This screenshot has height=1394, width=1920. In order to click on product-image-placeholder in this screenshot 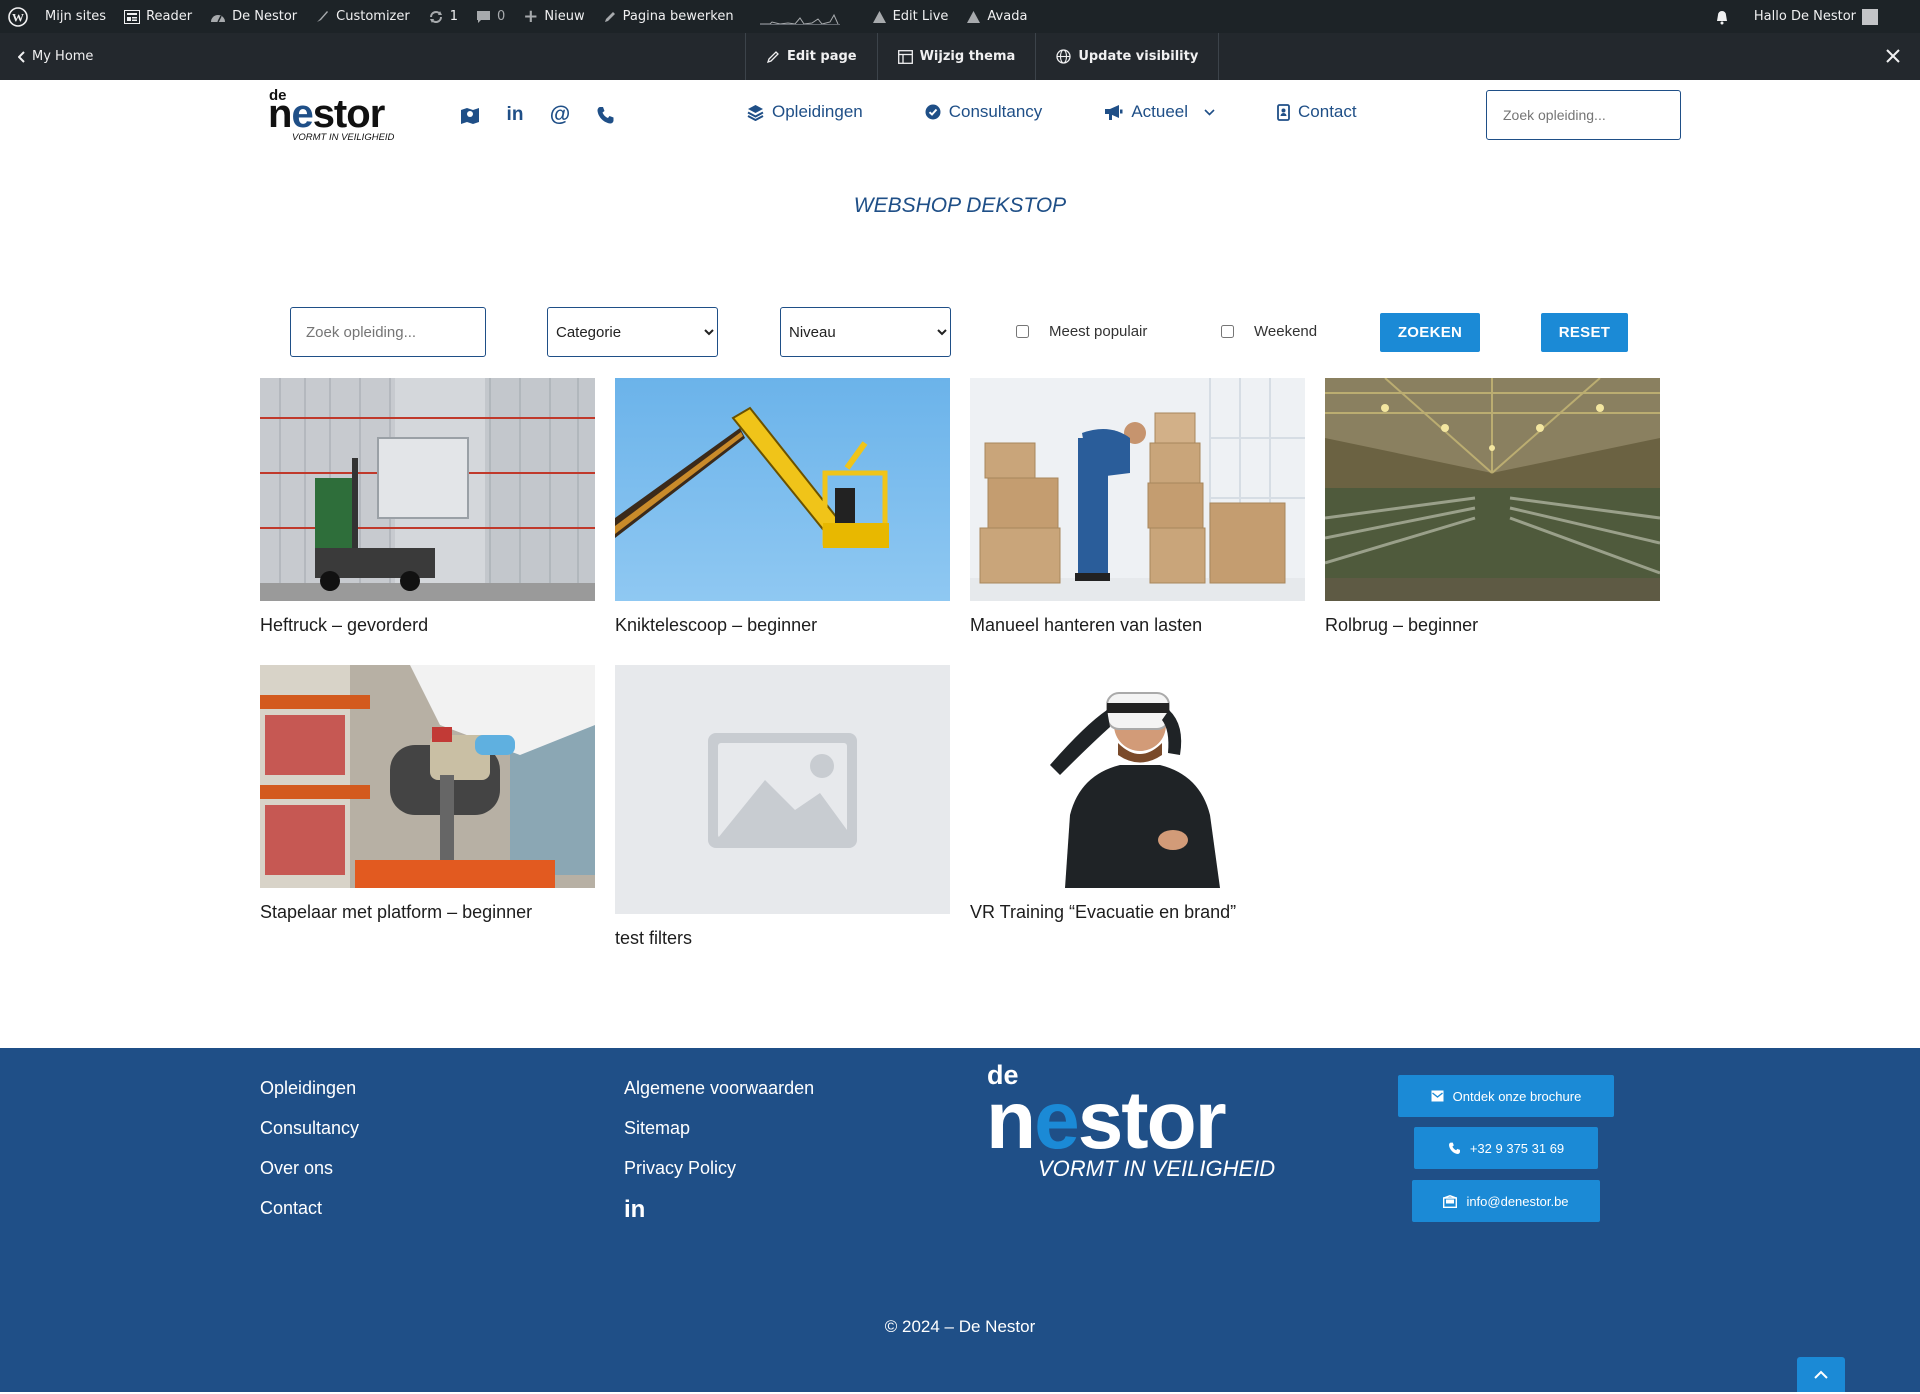, I will do `click(782, 789)`.